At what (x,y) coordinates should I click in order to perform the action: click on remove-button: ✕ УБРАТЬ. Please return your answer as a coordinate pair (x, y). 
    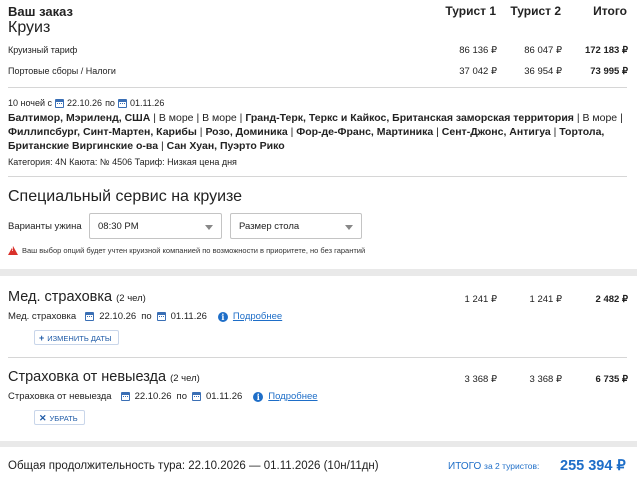
    Looking at the image, I should click on (59, 417).